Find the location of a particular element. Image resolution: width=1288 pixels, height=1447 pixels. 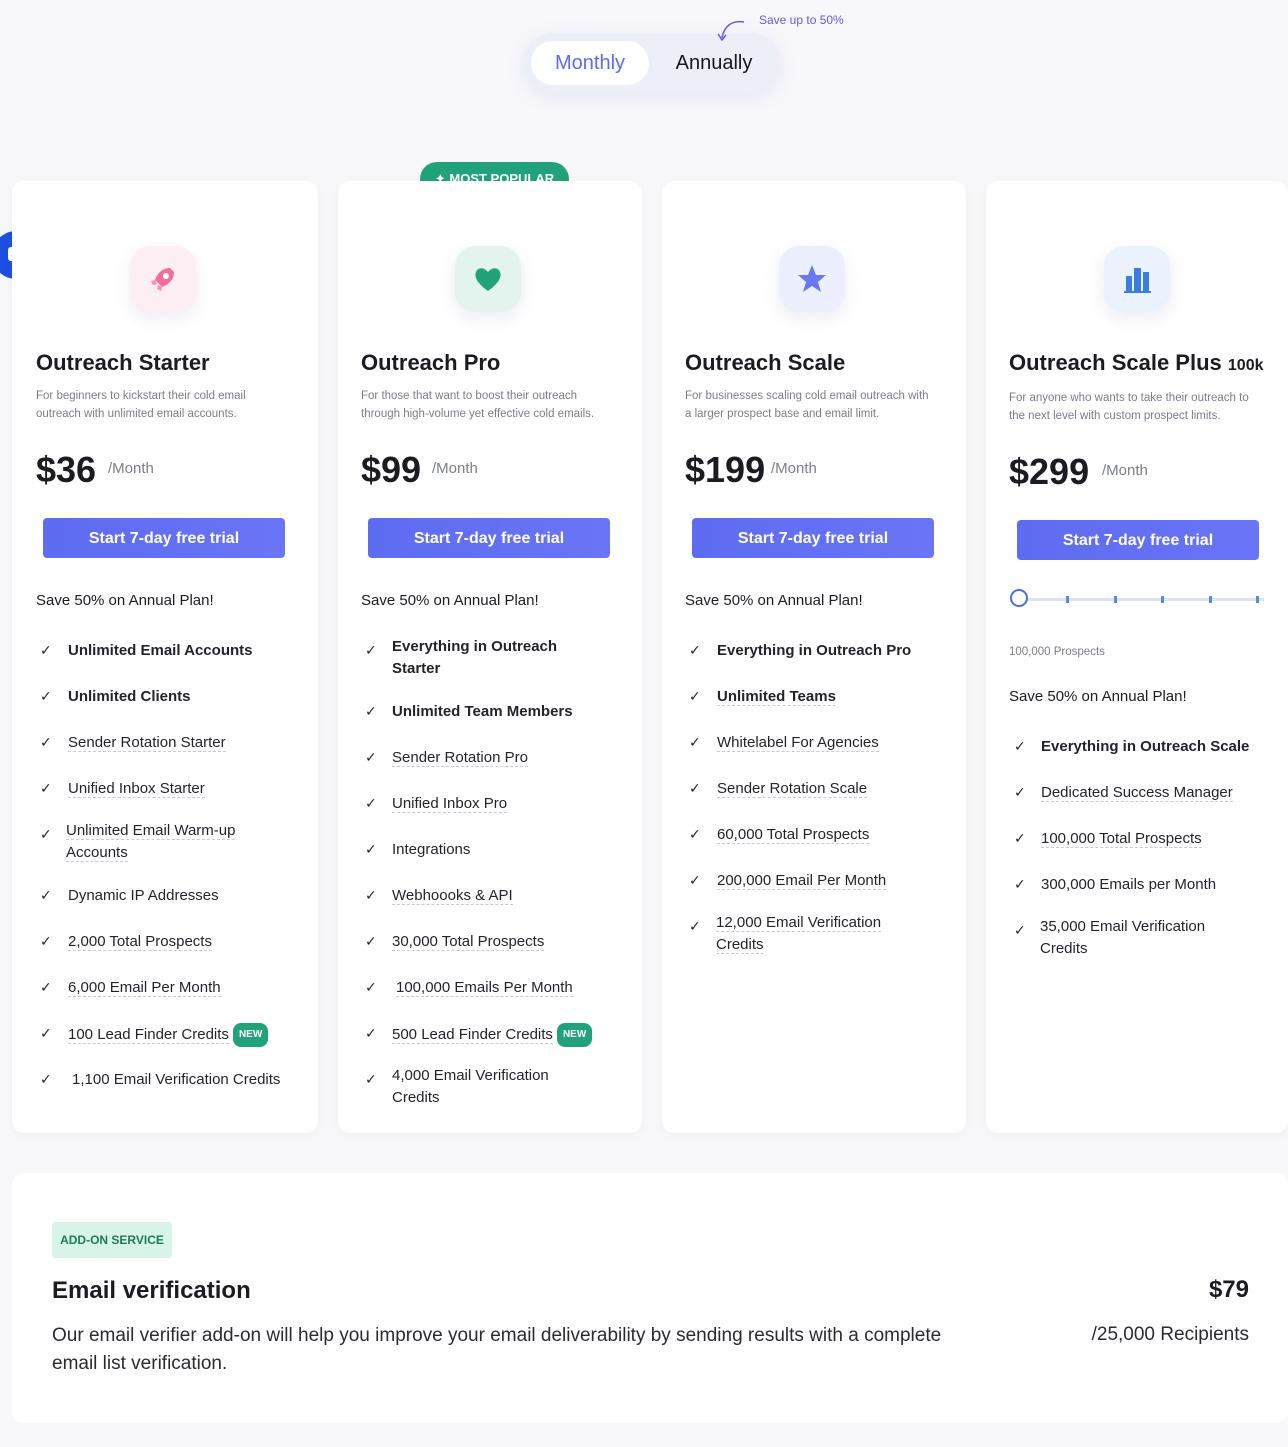

feature-item: Unlimited Email Warm-up Accounts is located at coordinates (151, 842).